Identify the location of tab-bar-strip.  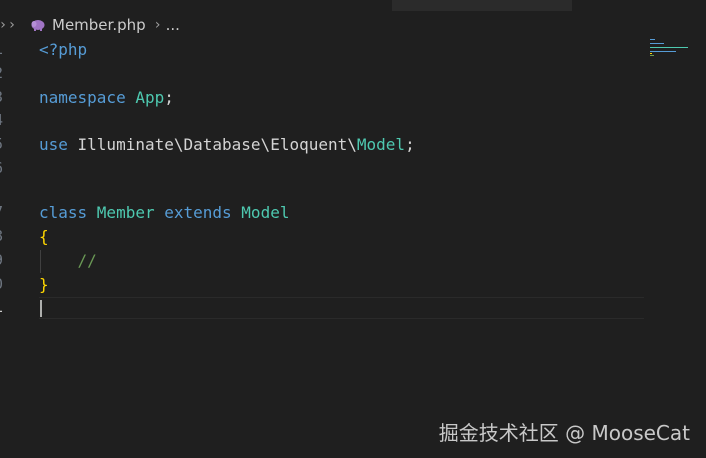
(353, 5).